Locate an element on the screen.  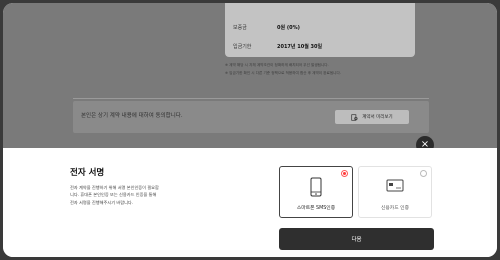
option-label: 신용카드 인증 is located at coordinates (394, 208).